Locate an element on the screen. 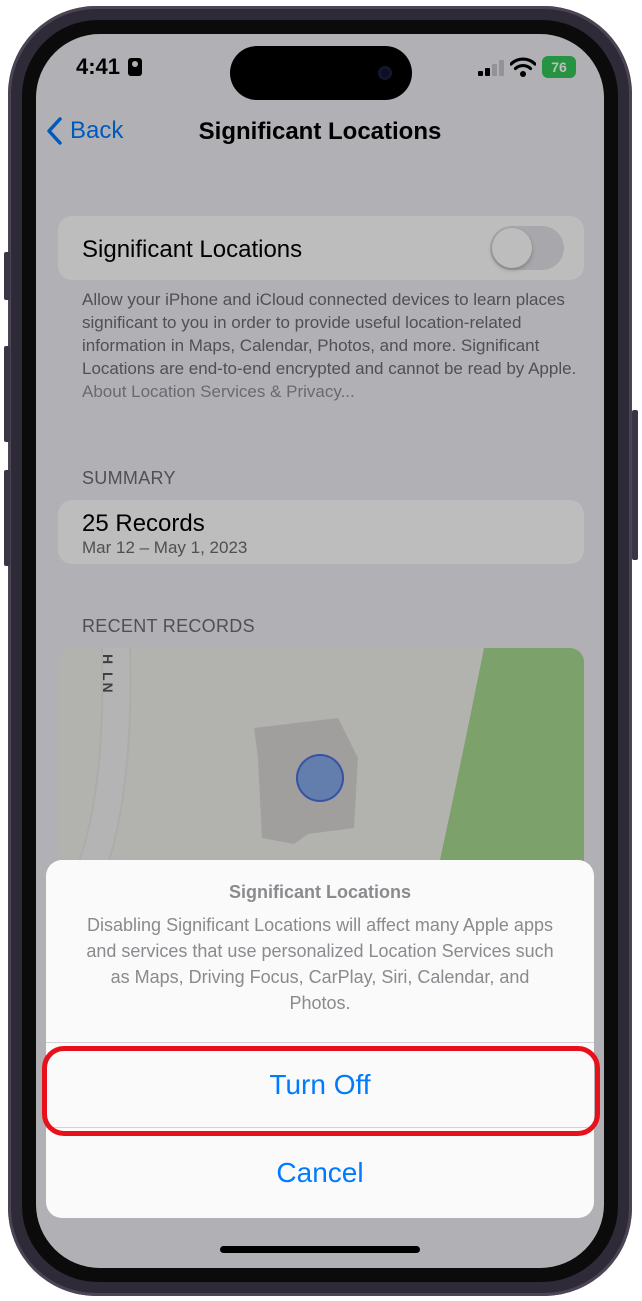 This screenshot has height=1301, width=642. cancel-button: Cancel is located at coordinates (320, 1173).